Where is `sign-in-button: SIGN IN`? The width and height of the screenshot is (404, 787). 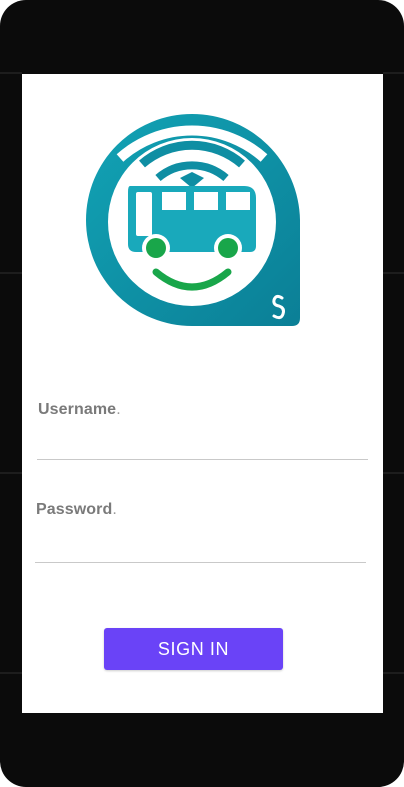 sign-in-button: SIGN IN is located at coordinates (193, 649).